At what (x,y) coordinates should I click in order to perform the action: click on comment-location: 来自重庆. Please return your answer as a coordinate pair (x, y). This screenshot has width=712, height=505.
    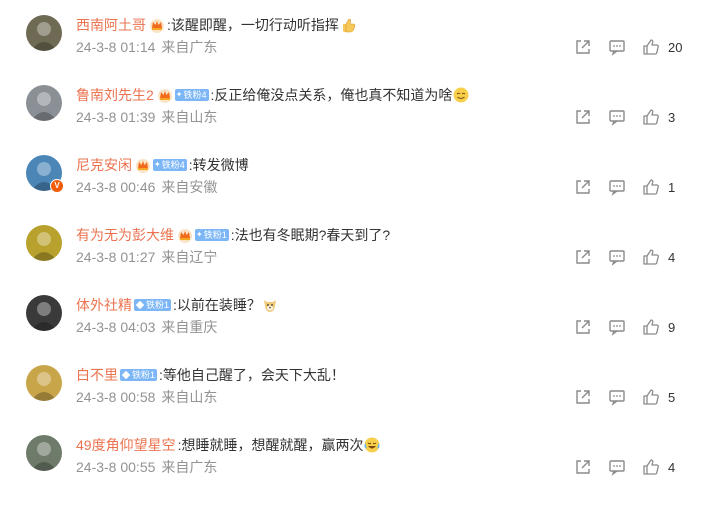
    Looking at the image, I should click on (189, 327).